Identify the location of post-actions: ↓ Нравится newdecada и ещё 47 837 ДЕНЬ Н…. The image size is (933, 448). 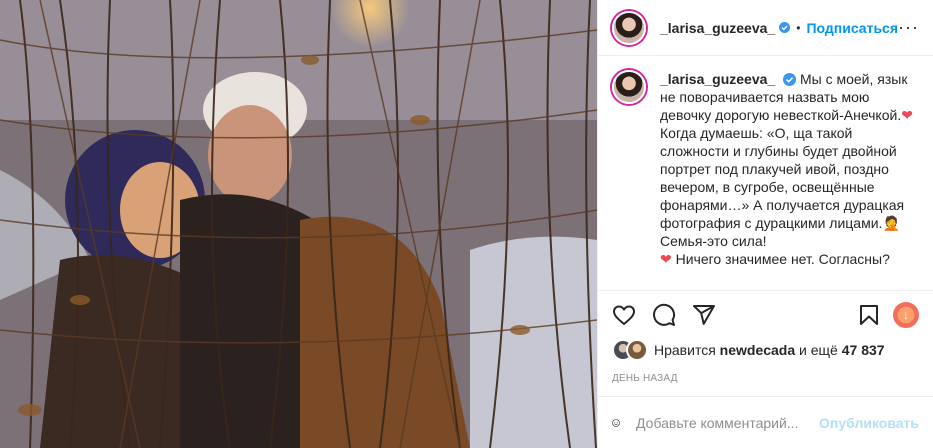
(765, 337).